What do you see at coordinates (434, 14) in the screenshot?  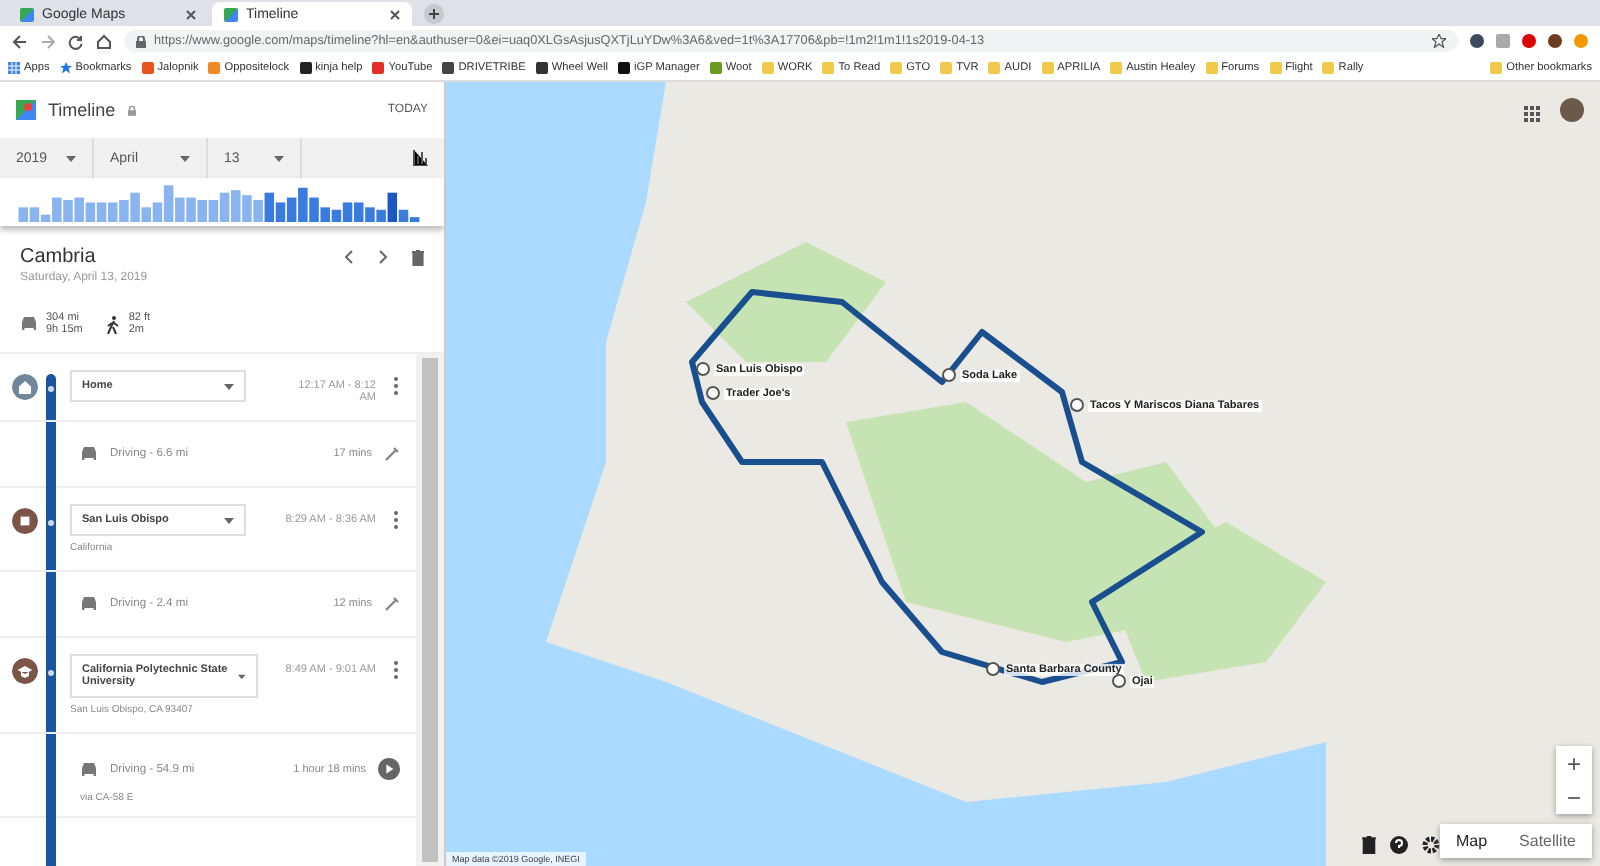 I see `new-tab-icon` at bounding box center [434, 14].